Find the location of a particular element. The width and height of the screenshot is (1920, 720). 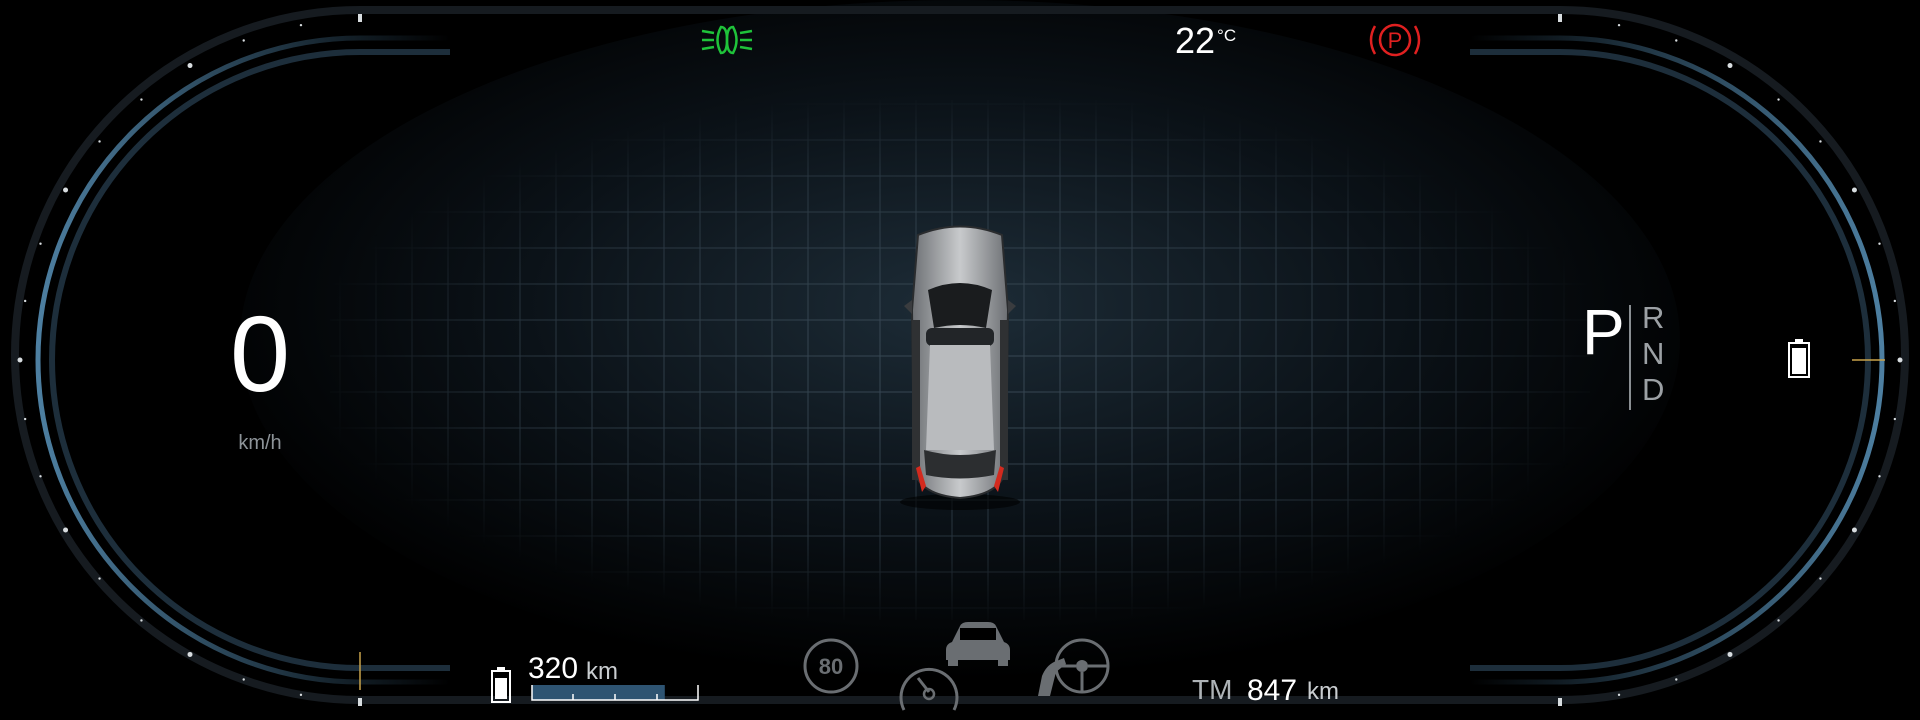

gear-r: R is located at coordinates (1654, 317).